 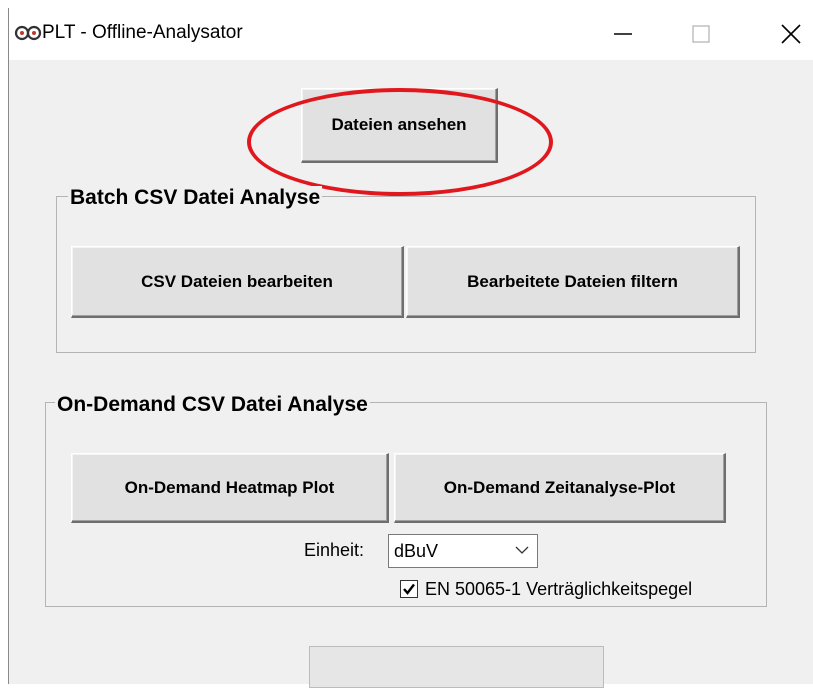 I want to click on process-csv-files-button: CSV Dateien bearbeiten, so click(x=237, y=282).